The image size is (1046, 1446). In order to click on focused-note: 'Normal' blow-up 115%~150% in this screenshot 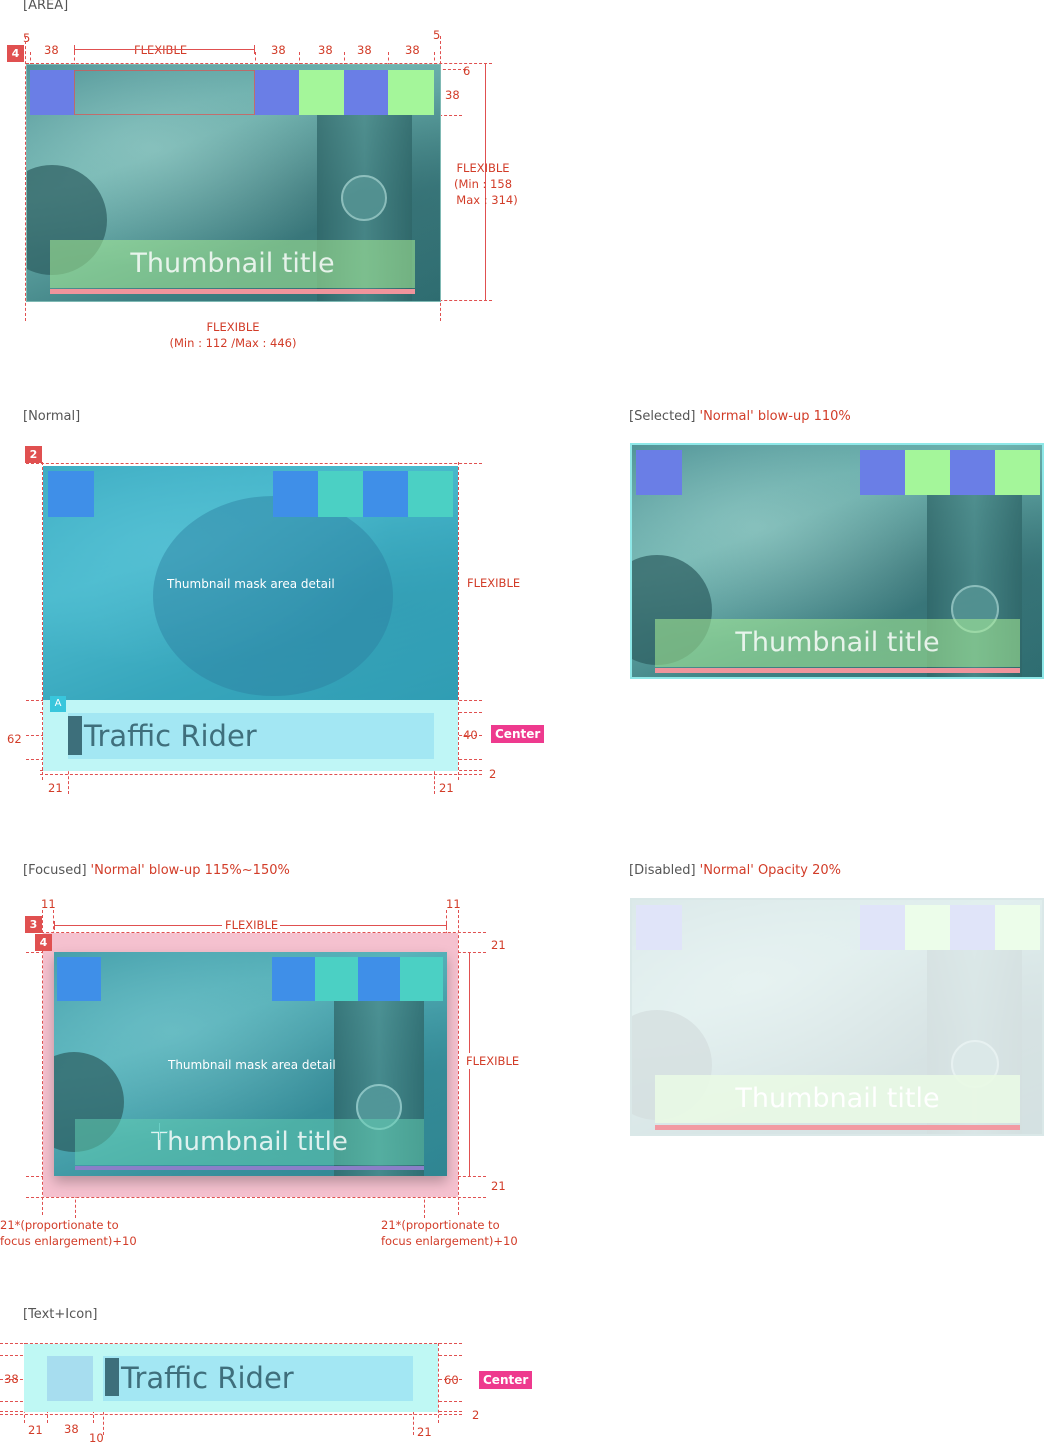, I will do `click(190, 870)`.